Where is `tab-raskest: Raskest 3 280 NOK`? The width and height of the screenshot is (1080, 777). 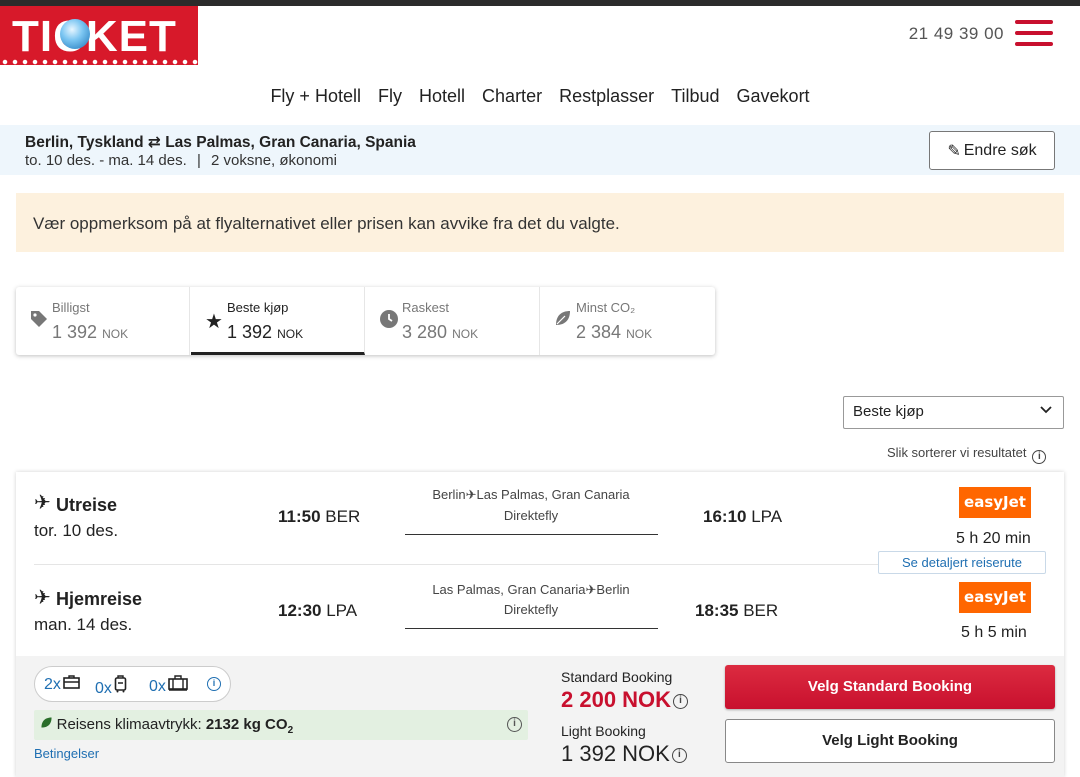
tab-raskest: Raskest 3 280 NOK is located at coordinates (453, 321).